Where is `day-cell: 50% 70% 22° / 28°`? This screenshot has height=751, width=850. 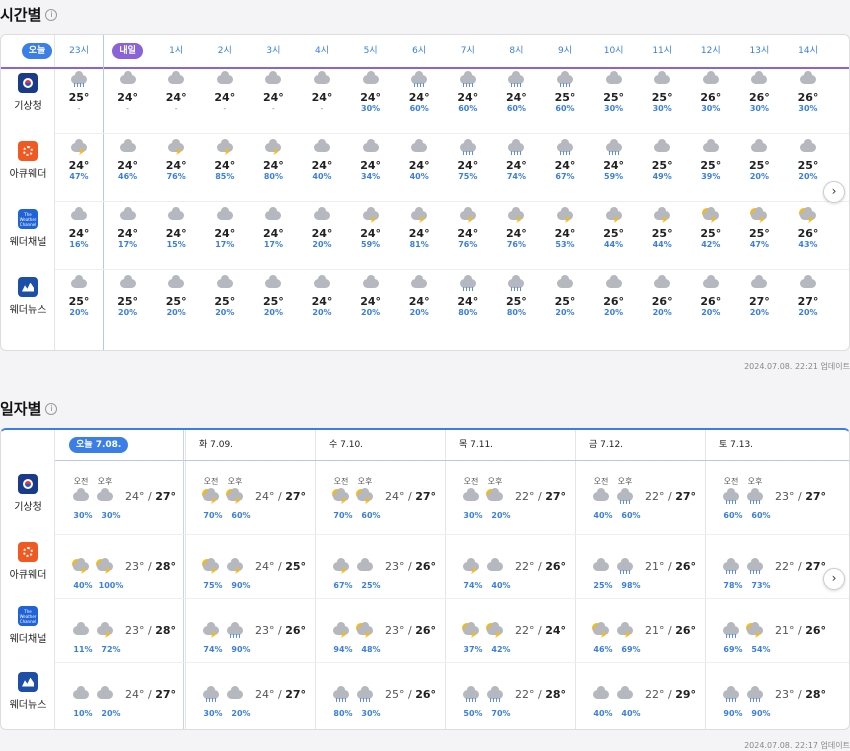
day-cell: 50% 70% 22° / 28° is located at coordinates (510, 696).